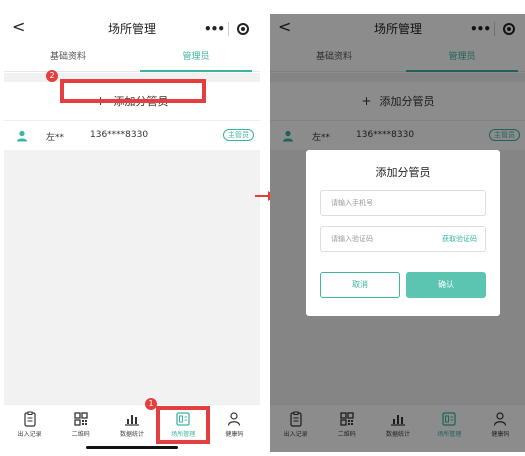 Image resolution: width=525 pixels, height=456 pixels. What do you see at coordinates (80, 428) in the screenshot?
I see `tabbar-item-qrcode: 二维码` at bounding box center [80, 428].